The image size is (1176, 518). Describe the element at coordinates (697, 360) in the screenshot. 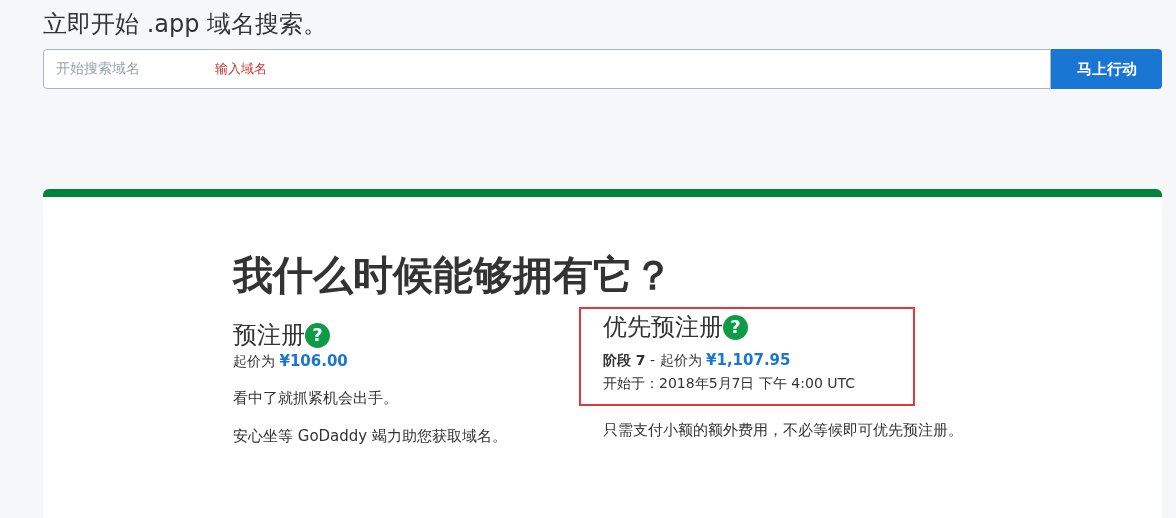

I see `price-line: 阶段 7 - 起价为 ¥1,107.95` at that location.